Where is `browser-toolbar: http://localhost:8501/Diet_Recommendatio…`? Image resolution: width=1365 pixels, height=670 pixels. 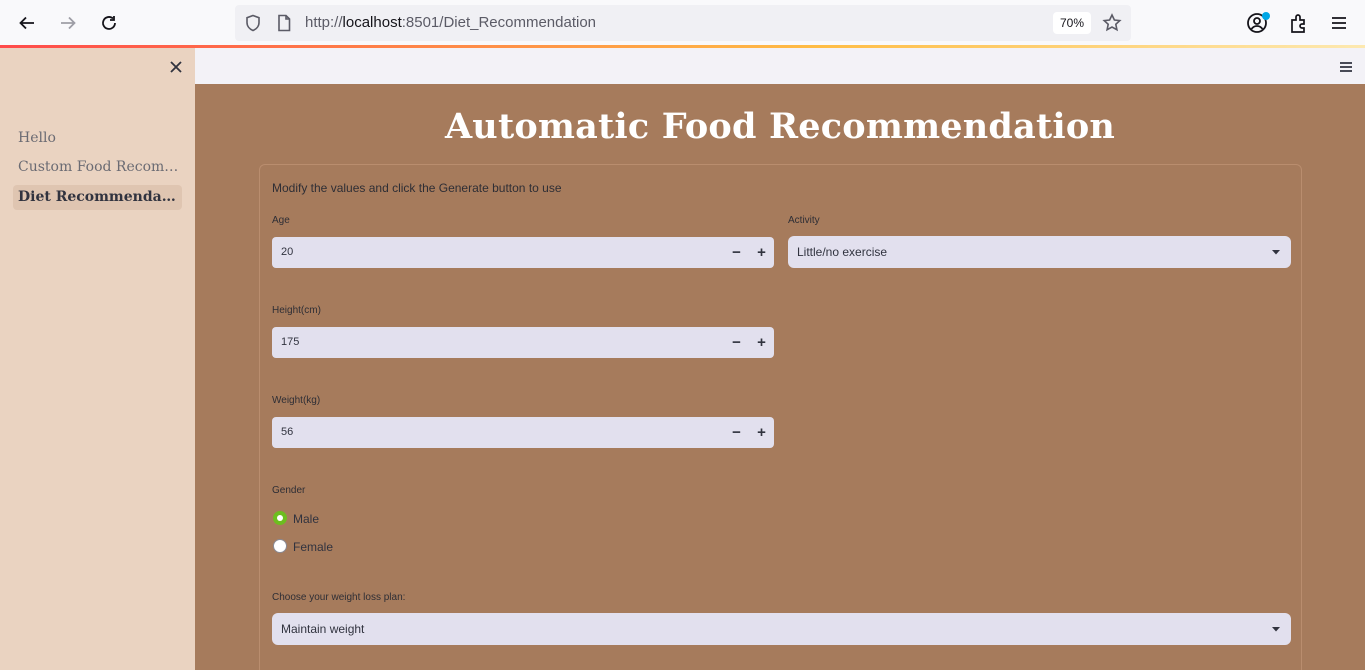
browser-toolbar: http://localhost:8501/Diet_Recommendatio… is located at coordinates (682, 23).